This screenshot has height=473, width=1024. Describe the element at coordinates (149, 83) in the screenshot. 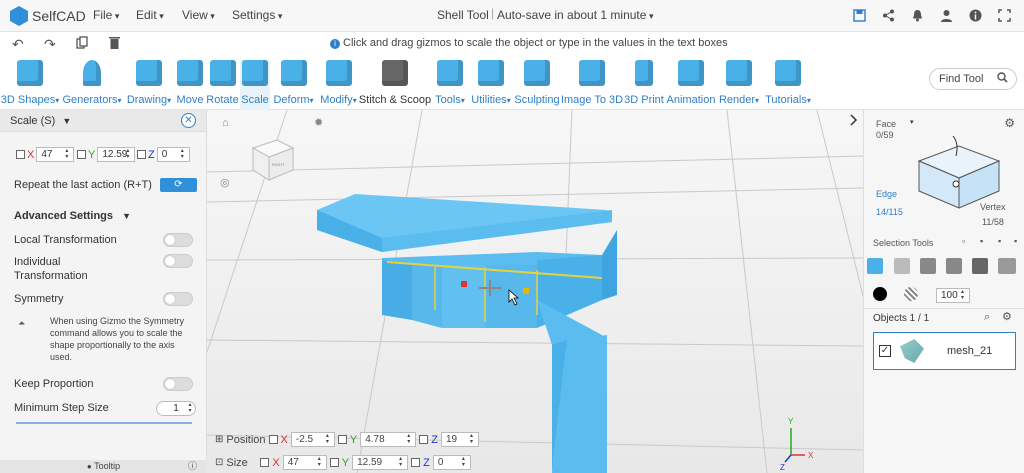

I see `tool-drawing: Drawing` at that location.